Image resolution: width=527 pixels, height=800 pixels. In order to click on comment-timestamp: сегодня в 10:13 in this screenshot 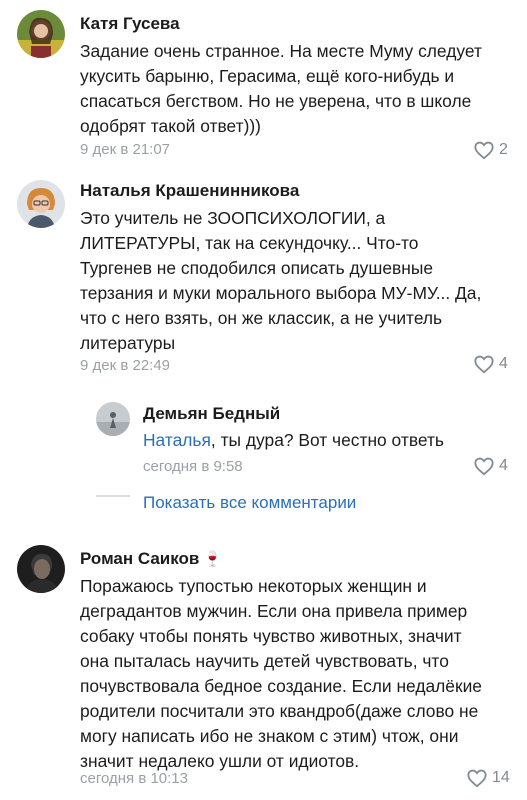, I will do `click(134, 778)`.